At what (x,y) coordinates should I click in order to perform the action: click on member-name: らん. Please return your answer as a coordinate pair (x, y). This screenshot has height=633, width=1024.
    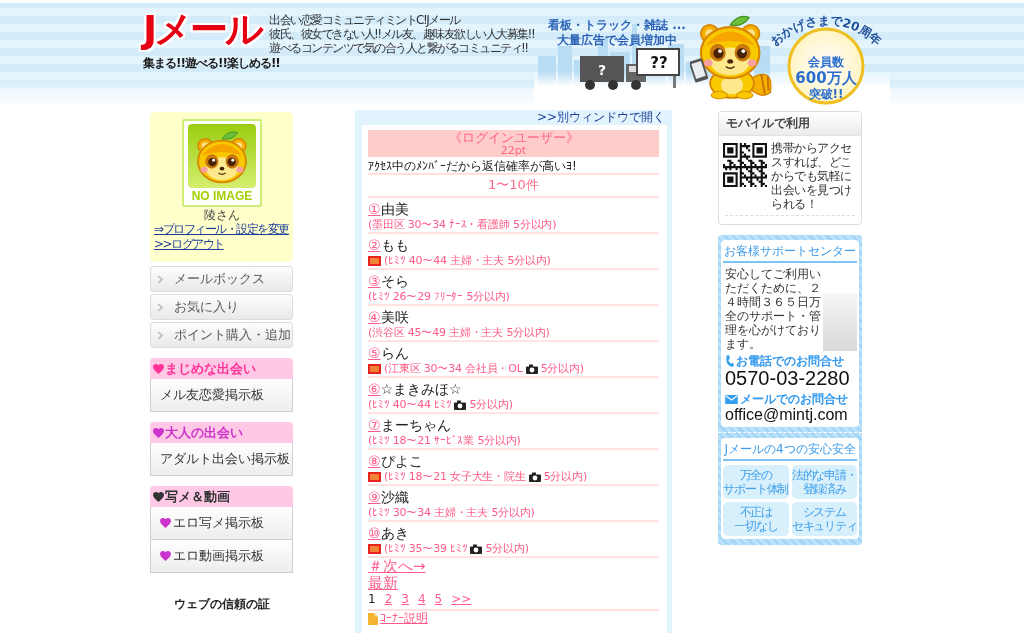
    Looking at the image, I should click on (394, 353).